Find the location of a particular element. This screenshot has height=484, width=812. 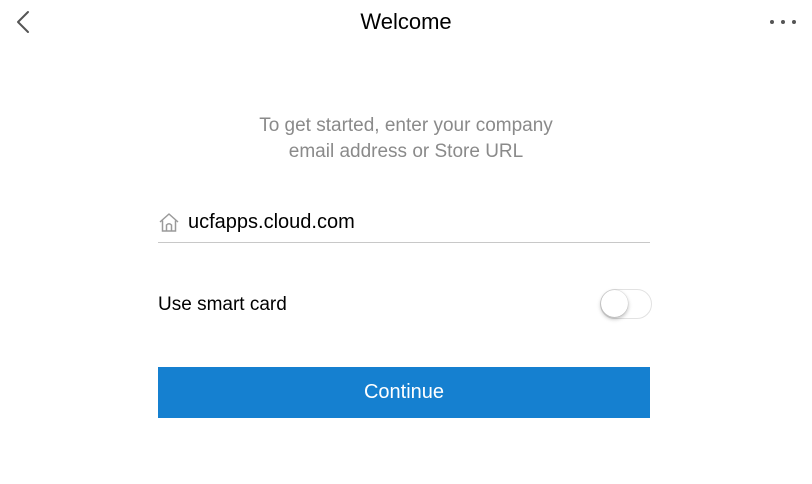

navigation-bar: Welcome is located at coordinates (406, 22).